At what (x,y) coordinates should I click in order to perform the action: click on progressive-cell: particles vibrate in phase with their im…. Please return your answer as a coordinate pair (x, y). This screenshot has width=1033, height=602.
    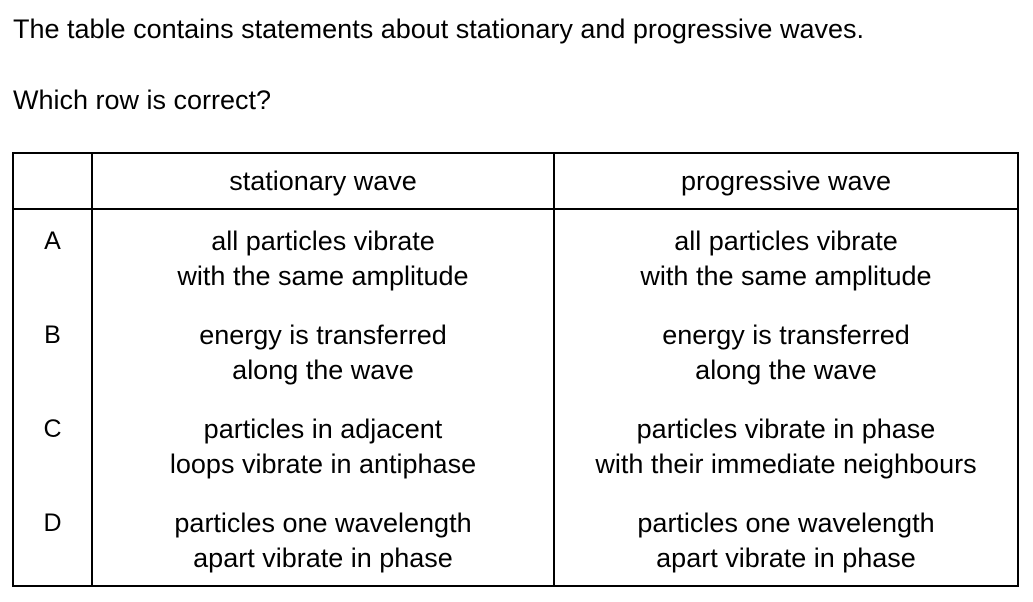
    Looking at the image, I should click on (786, 459).